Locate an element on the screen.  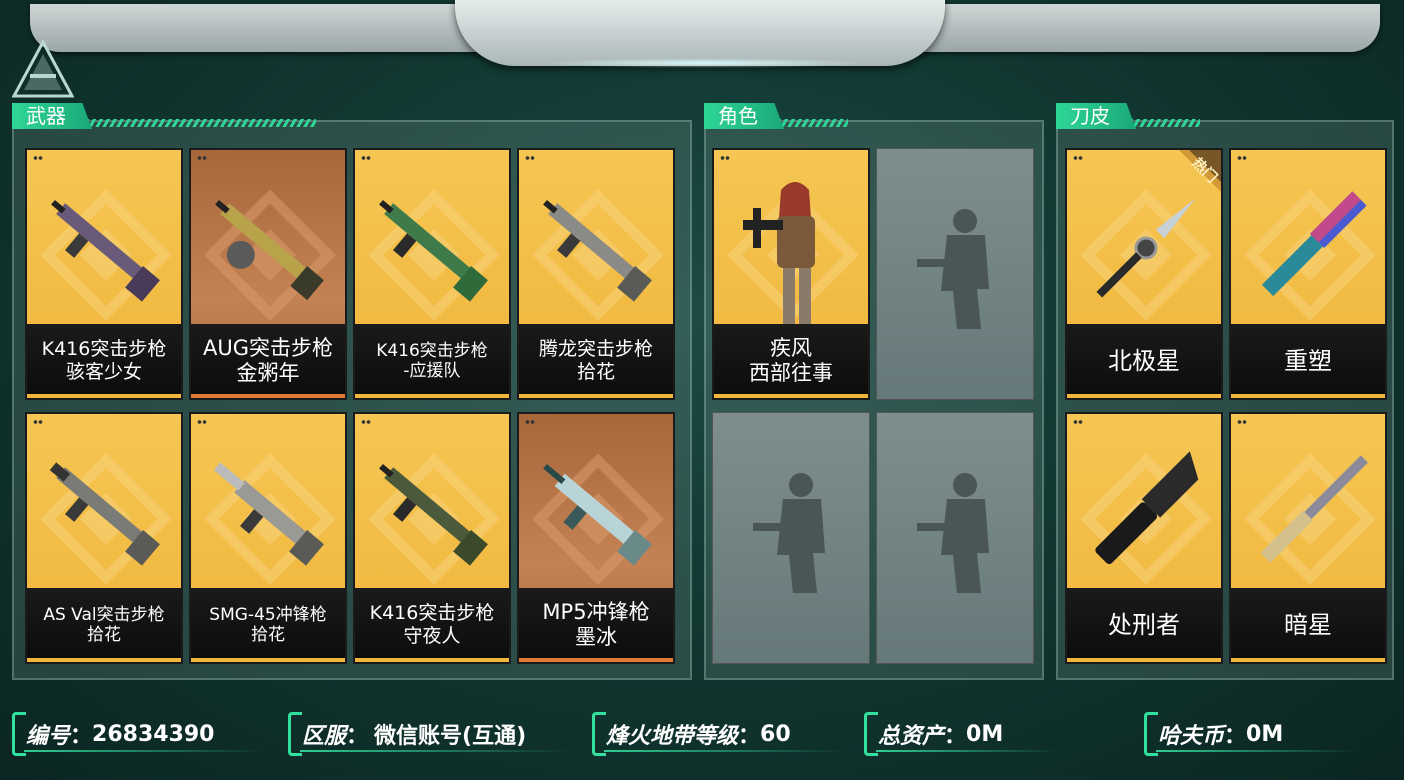
knife-name: 重塑 is located at coordinates (1308, 360).